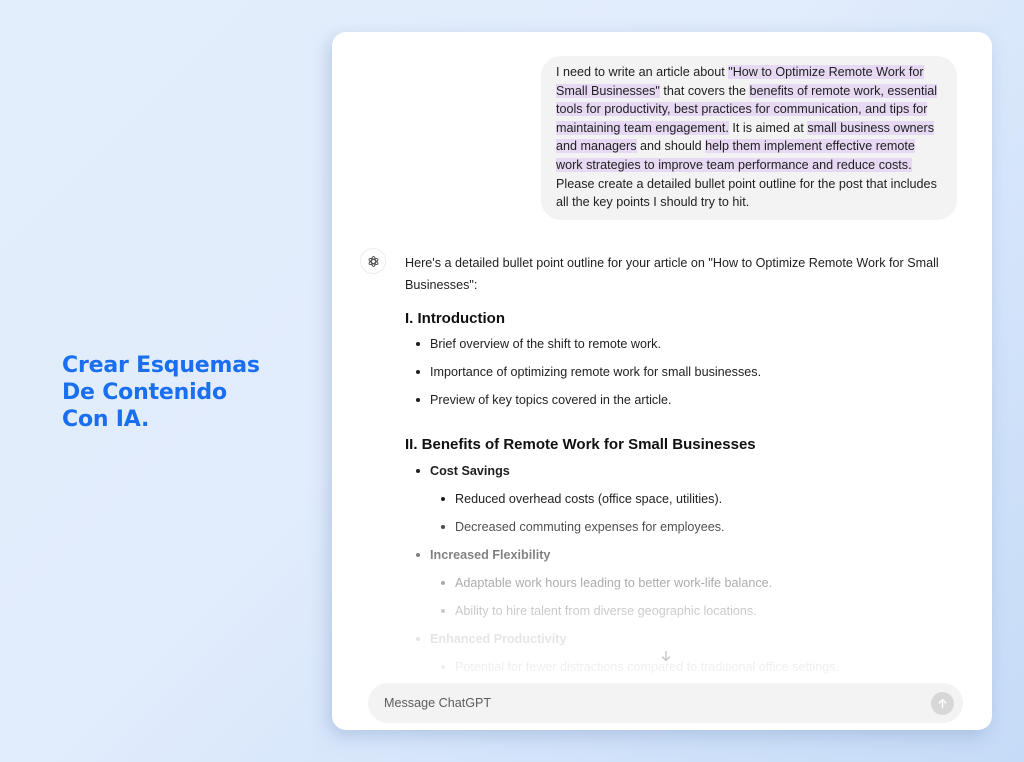 The image size is (1024, 762). I want to click on user-message-text: and should, so click(671, 146).